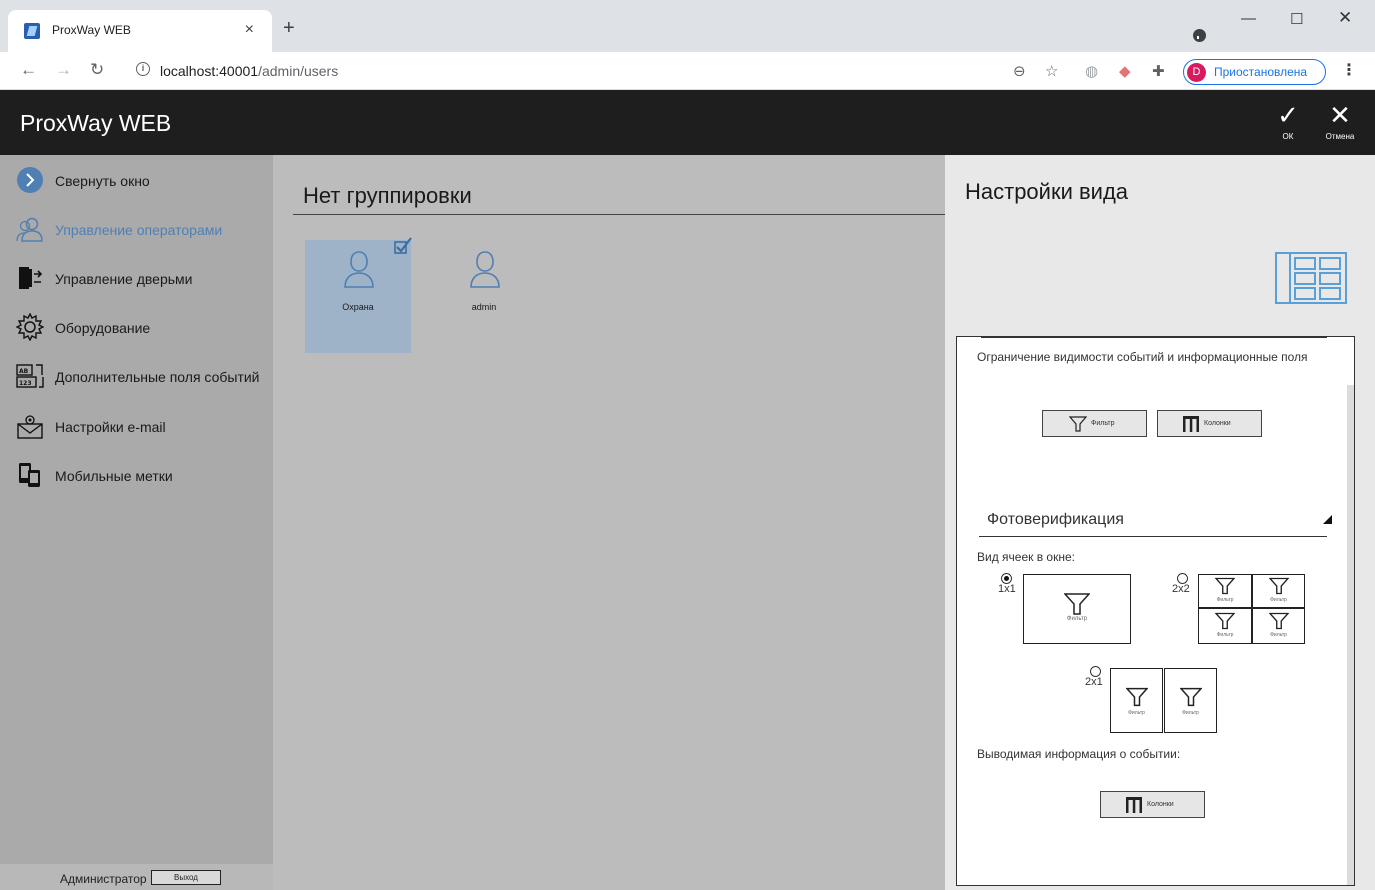  What do you see at coordinates (1199, 35) in the screenshot?
I see `profile-menu-icon` at bounding box center [1199, 35].